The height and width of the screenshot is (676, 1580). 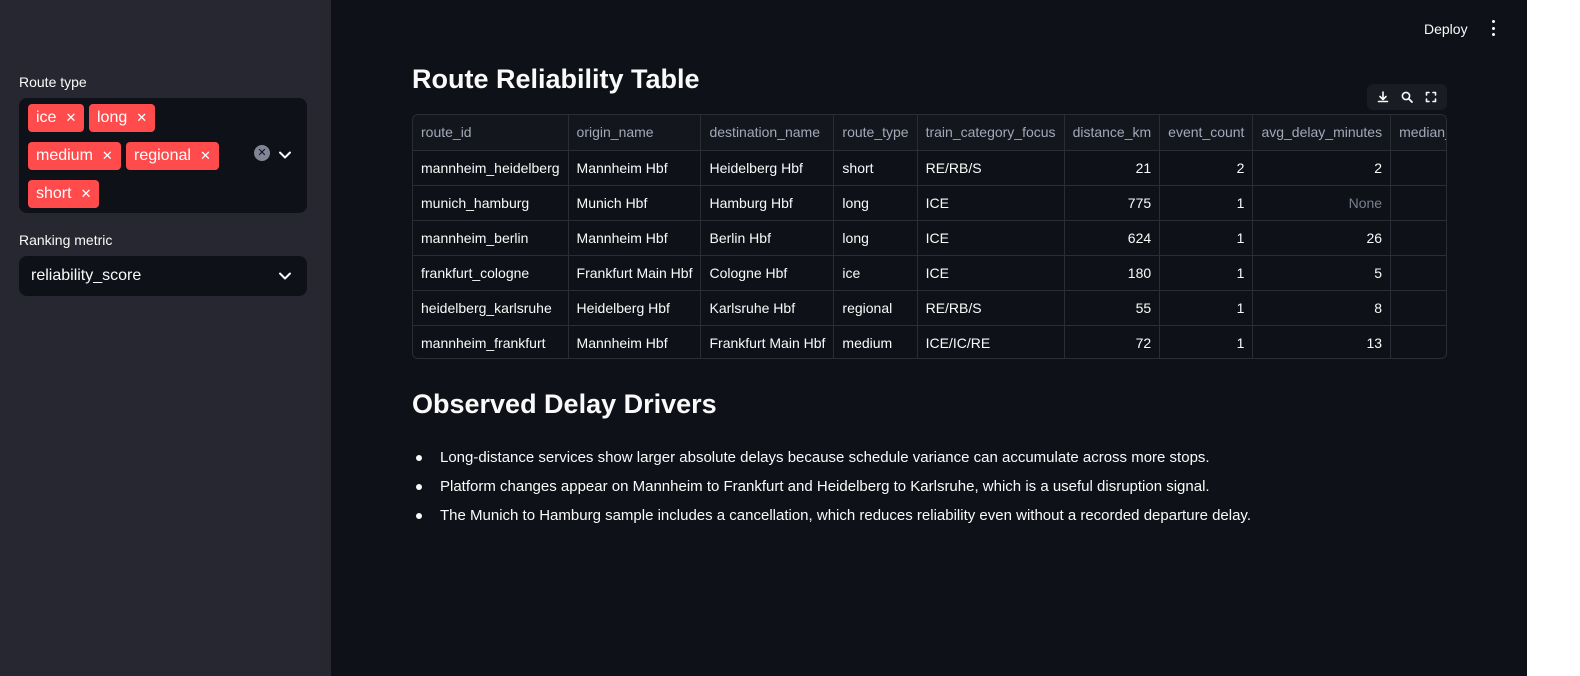 I want to click on download-icon, so click(x=1383, y=97).